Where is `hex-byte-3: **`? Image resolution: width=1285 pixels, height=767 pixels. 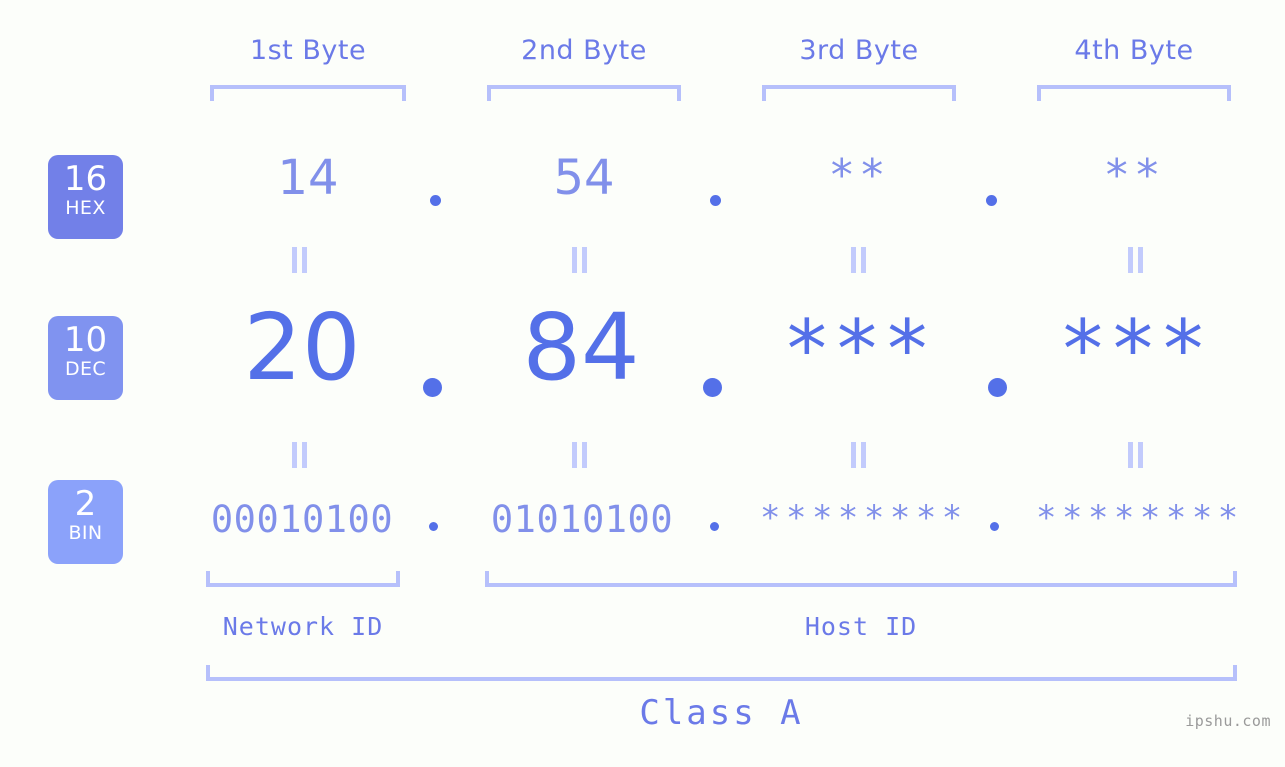
hex-byte-3: ** is located at coordinates (859, 175).